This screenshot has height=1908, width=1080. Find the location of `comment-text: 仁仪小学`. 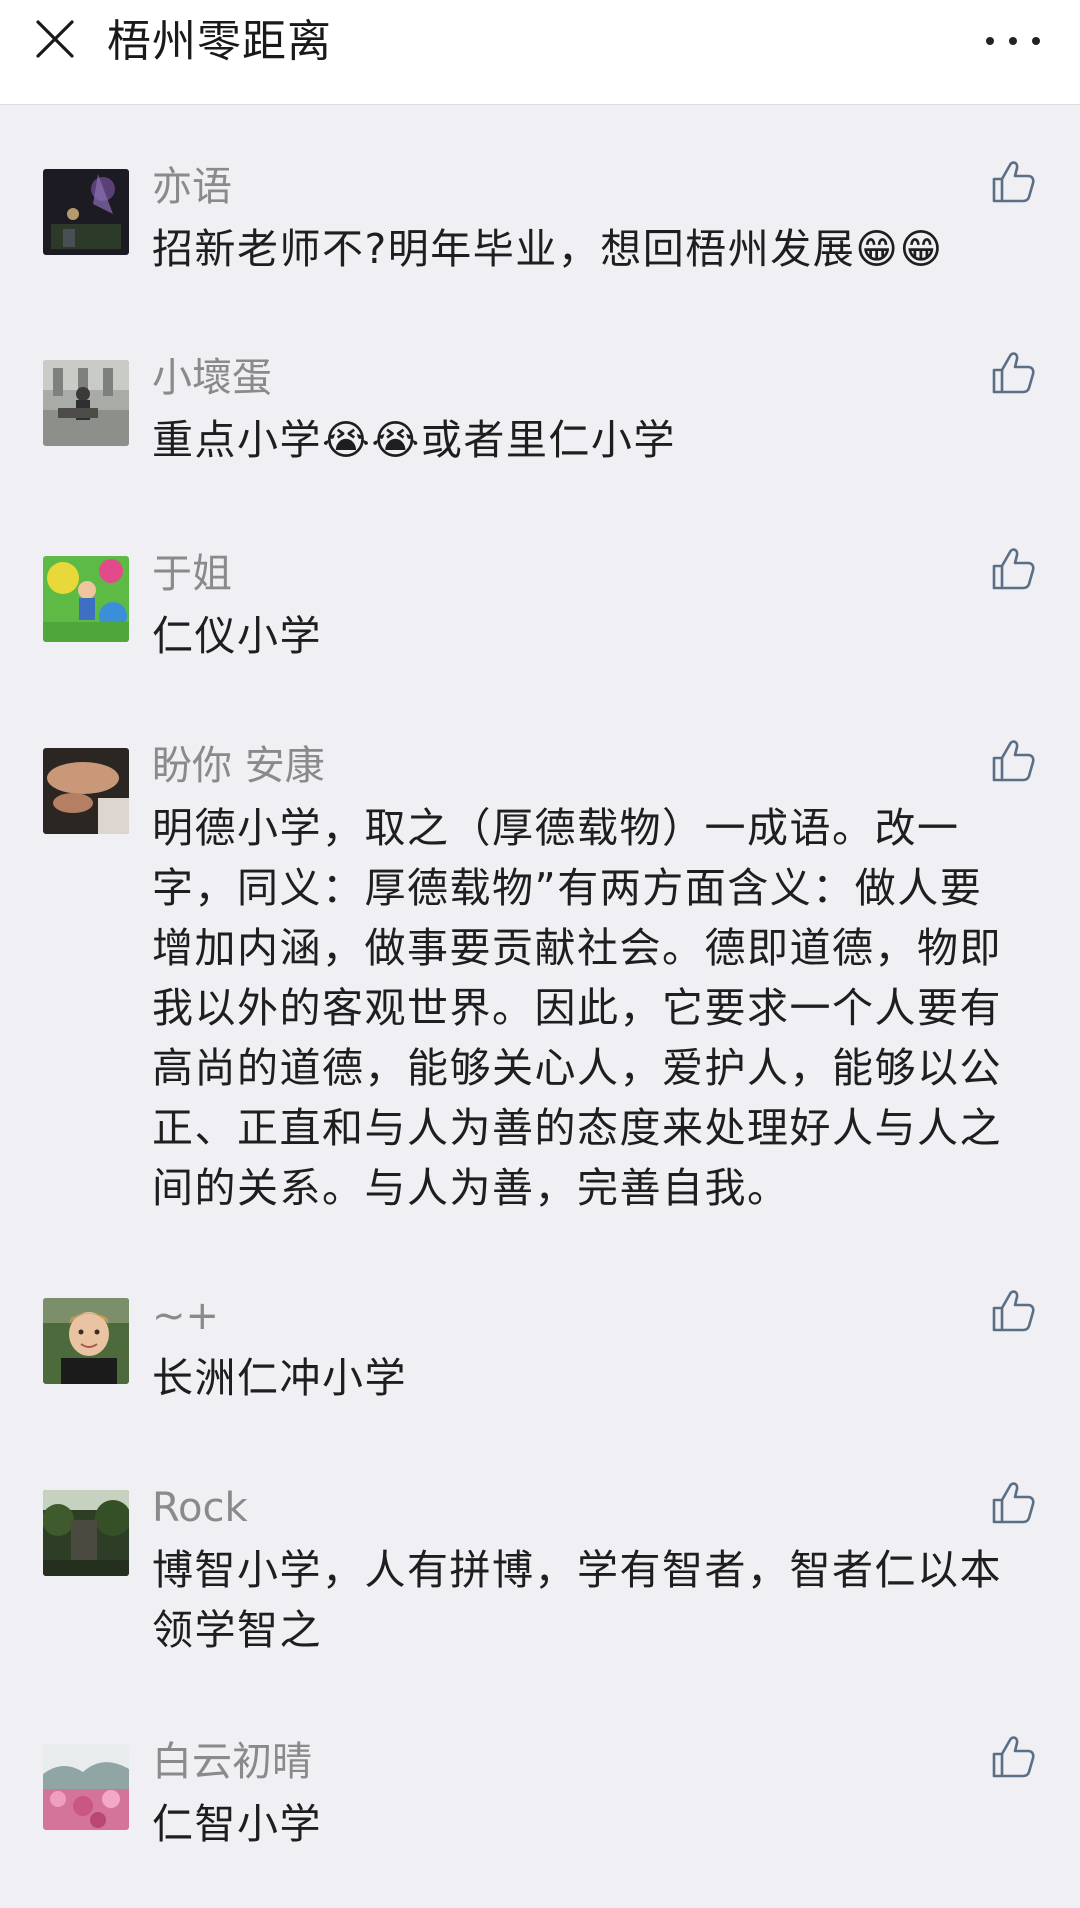

comment-text: 仁仪小学 is located at coordinates (237, 636).